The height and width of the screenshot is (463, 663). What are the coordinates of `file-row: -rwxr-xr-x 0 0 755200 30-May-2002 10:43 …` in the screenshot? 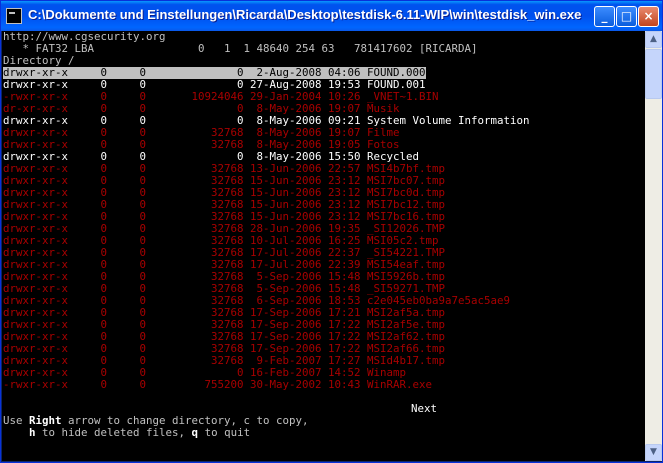 It's located at (217, 385).